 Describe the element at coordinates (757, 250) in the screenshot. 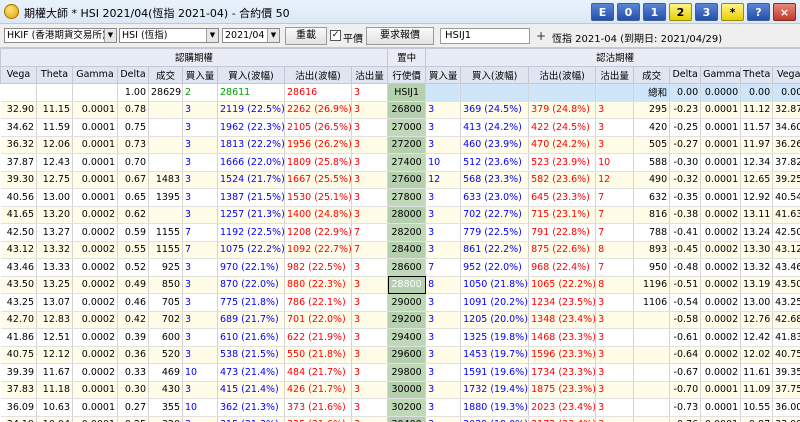

I see `put-theta: 13.30` at that location.